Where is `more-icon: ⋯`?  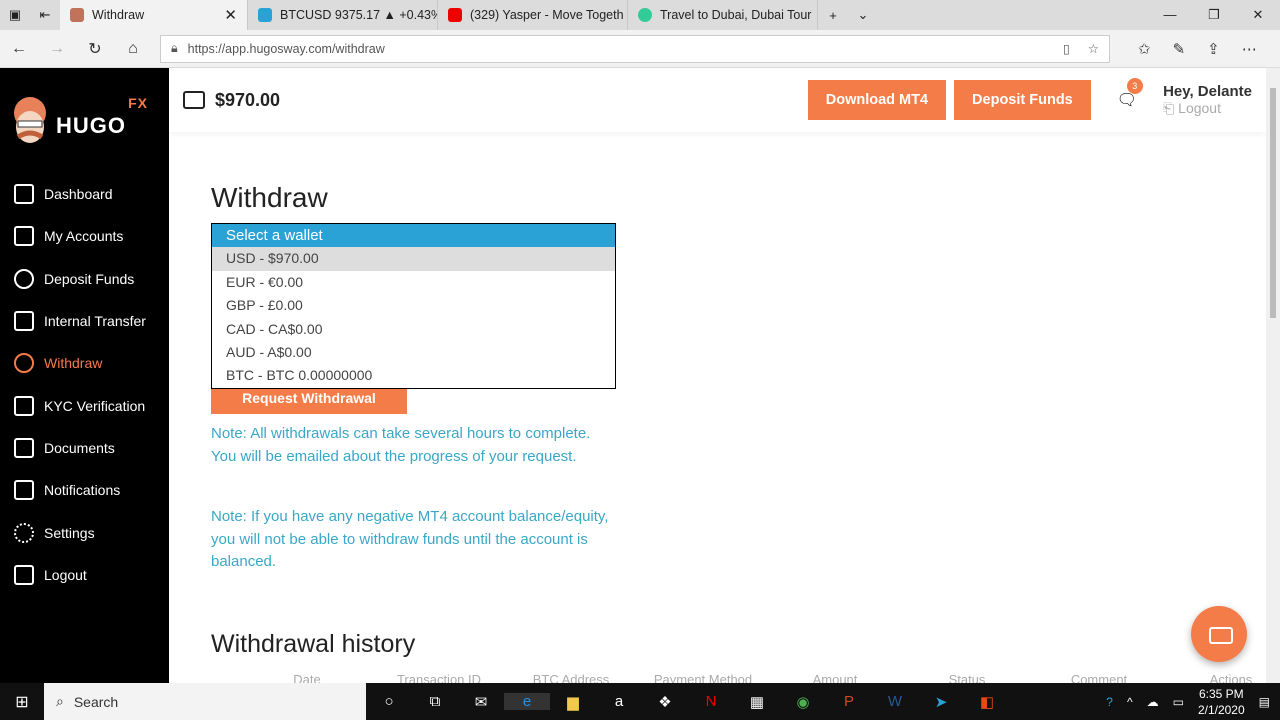 more-icon: ⋯ is located at coordinates (1249, 49).